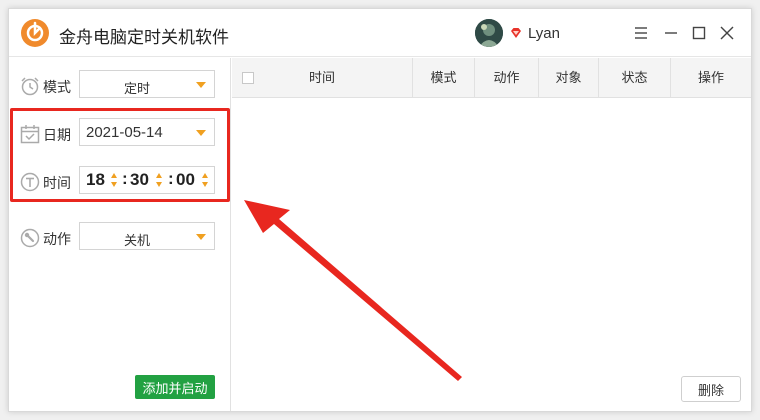 This screenshot has height=420, width=760. Describe the element at coordinates (115, 181) in the screenshot. I see `hour-spinner` at that location.